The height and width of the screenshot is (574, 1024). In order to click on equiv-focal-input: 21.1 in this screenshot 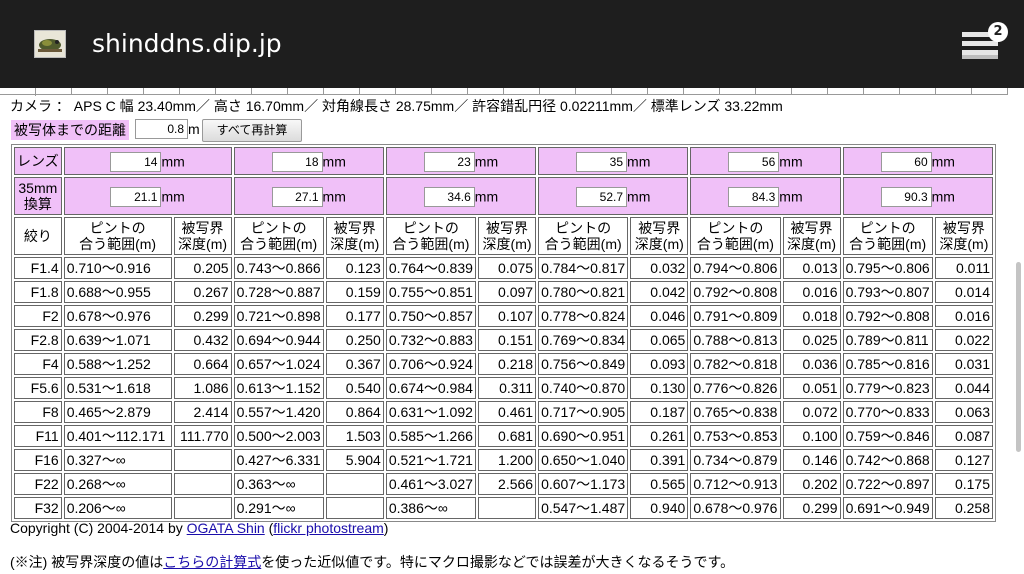, I will do `click(136, 196)`.